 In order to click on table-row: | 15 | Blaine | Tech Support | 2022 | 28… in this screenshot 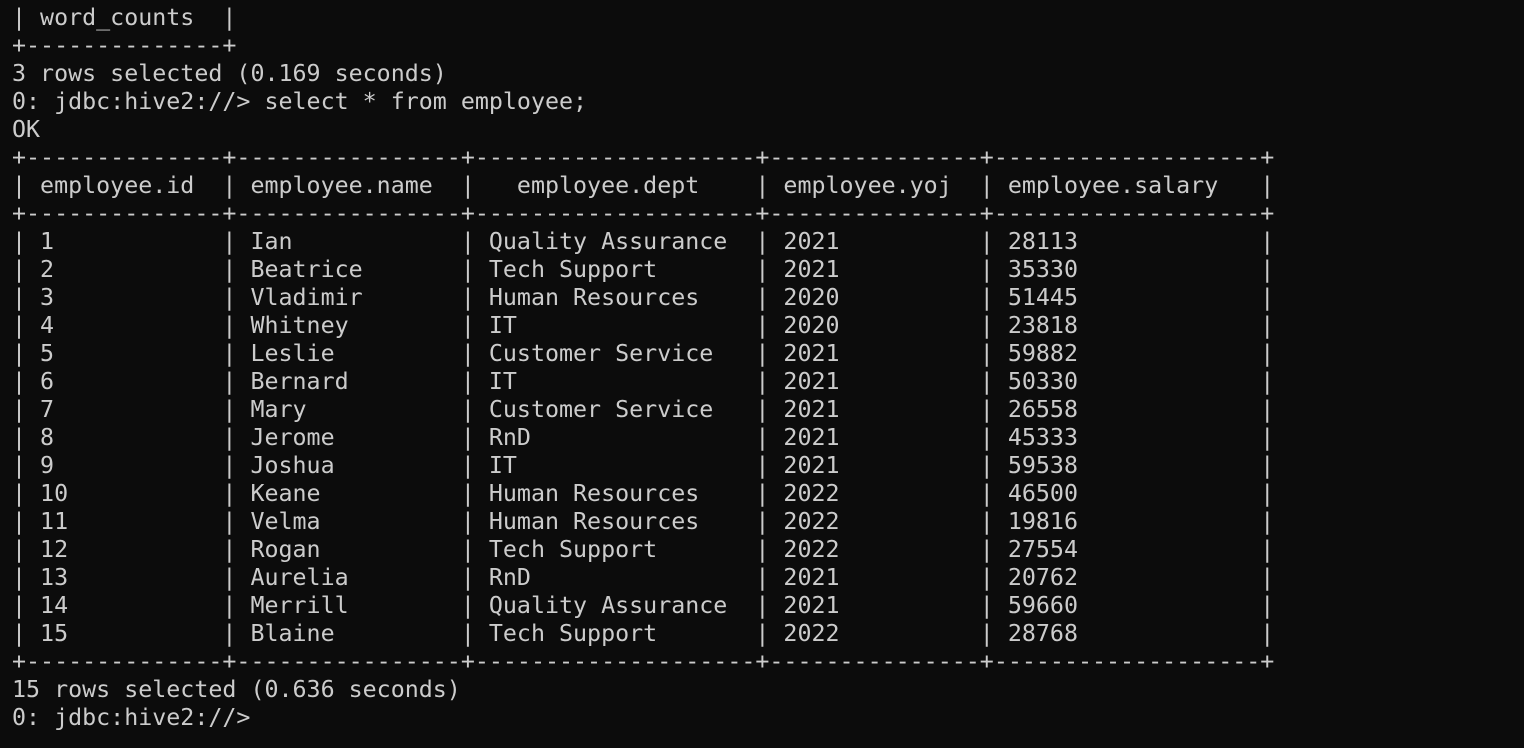, I will do `click(643, 633)`.